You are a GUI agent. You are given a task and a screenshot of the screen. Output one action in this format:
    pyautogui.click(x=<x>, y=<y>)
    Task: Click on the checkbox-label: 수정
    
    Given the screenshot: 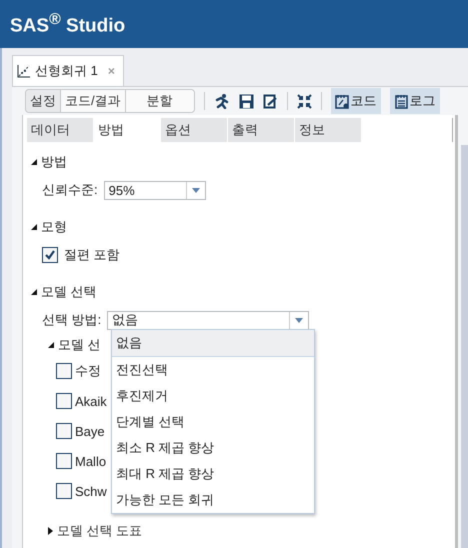 What is the action you would take?
    pyautogui.click(x=88, y=371)
    